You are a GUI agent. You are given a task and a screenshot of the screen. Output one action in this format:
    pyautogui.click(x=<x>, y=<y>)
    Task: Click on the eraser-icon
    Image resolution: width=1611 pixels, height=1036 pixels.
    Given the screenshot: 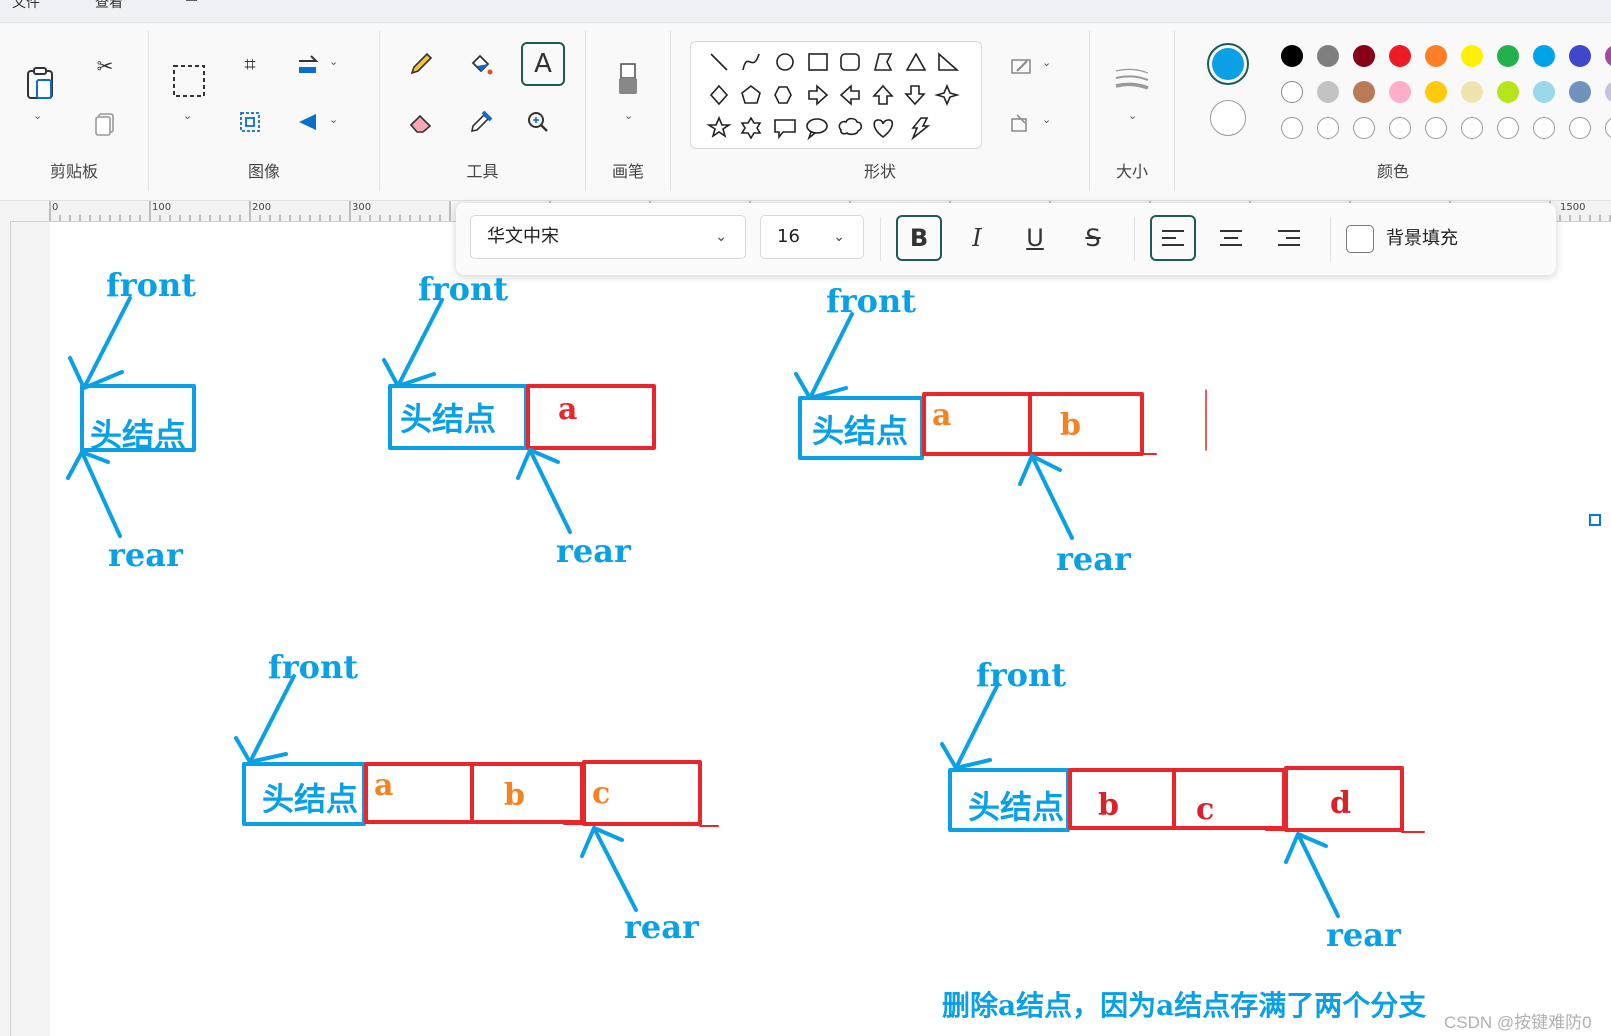 What is the action you would take?
    pyautogui.click(x=421, y=122)
    